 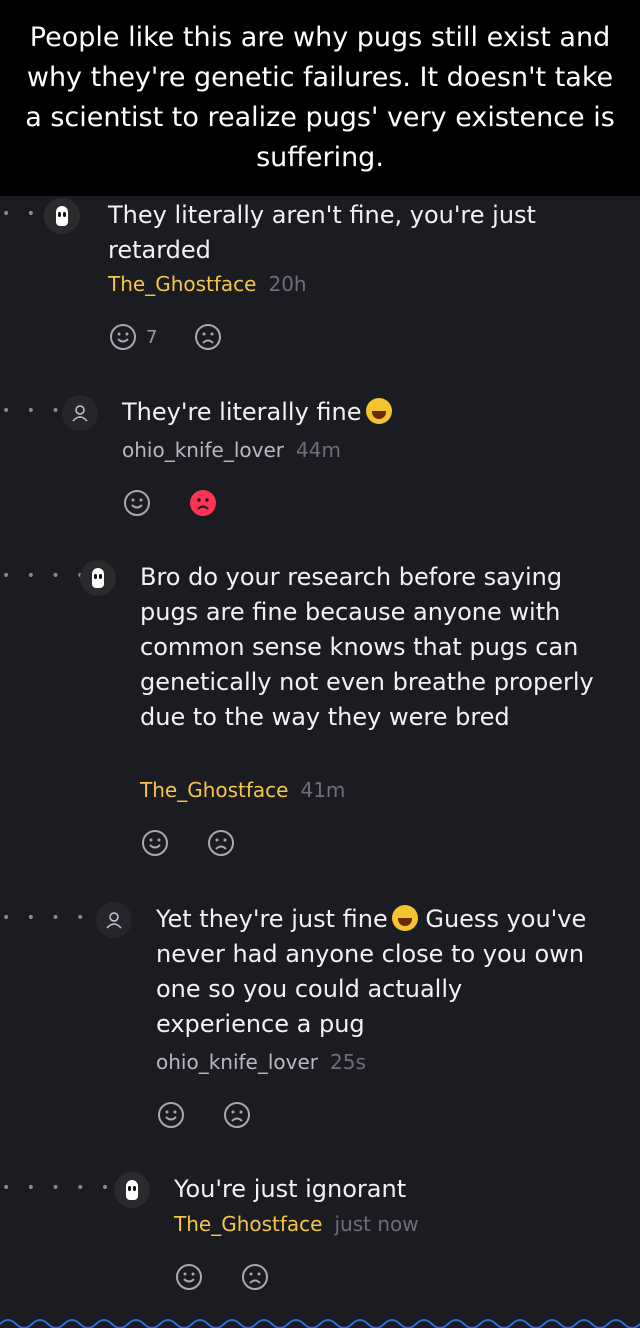 I want to click on comment-meta: The_Ghostface 41m, so click(x=242, y=790).